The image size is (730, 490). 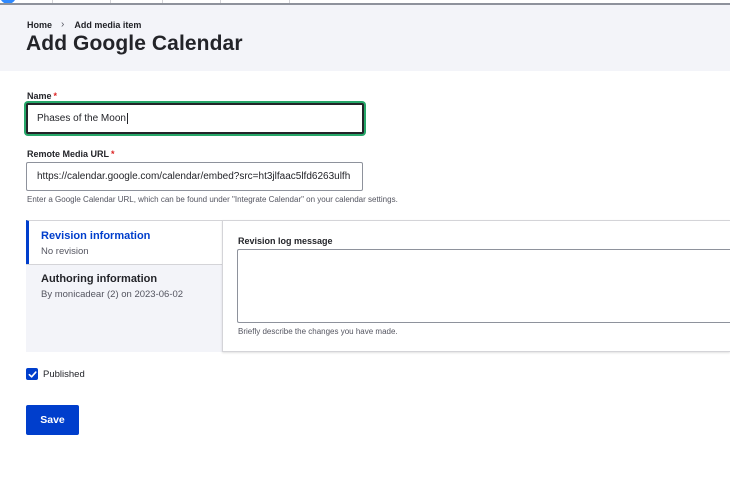 I want to click on tab-title: Authoring information, so click(x=99, y=279).